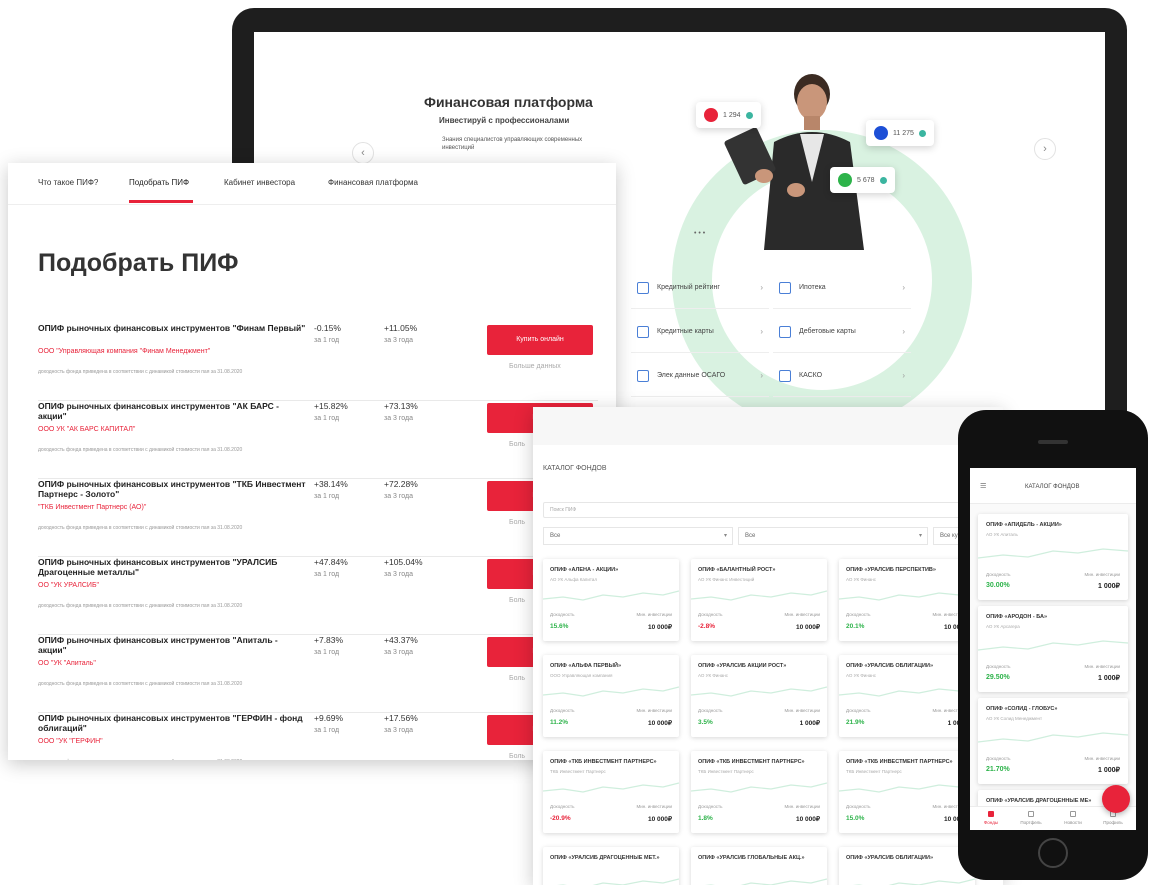 Image resolution: width=1149 pixels, height=885 pixels. Describe the element at coordinates (761, 375) in the screenshot. I see `chevron-right-icon: ›` at that location.